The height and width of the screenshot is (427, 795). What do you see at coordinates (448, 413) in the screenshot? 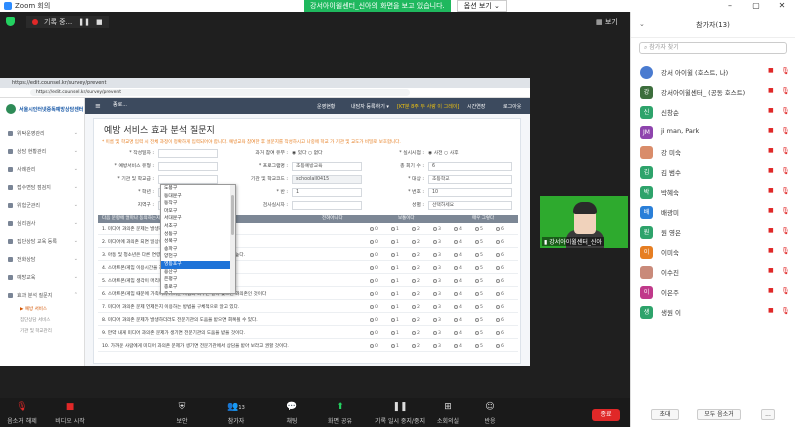
I see `breakout-rooms-button: ⊞ 소회의실` at bounding box center [448, 413].